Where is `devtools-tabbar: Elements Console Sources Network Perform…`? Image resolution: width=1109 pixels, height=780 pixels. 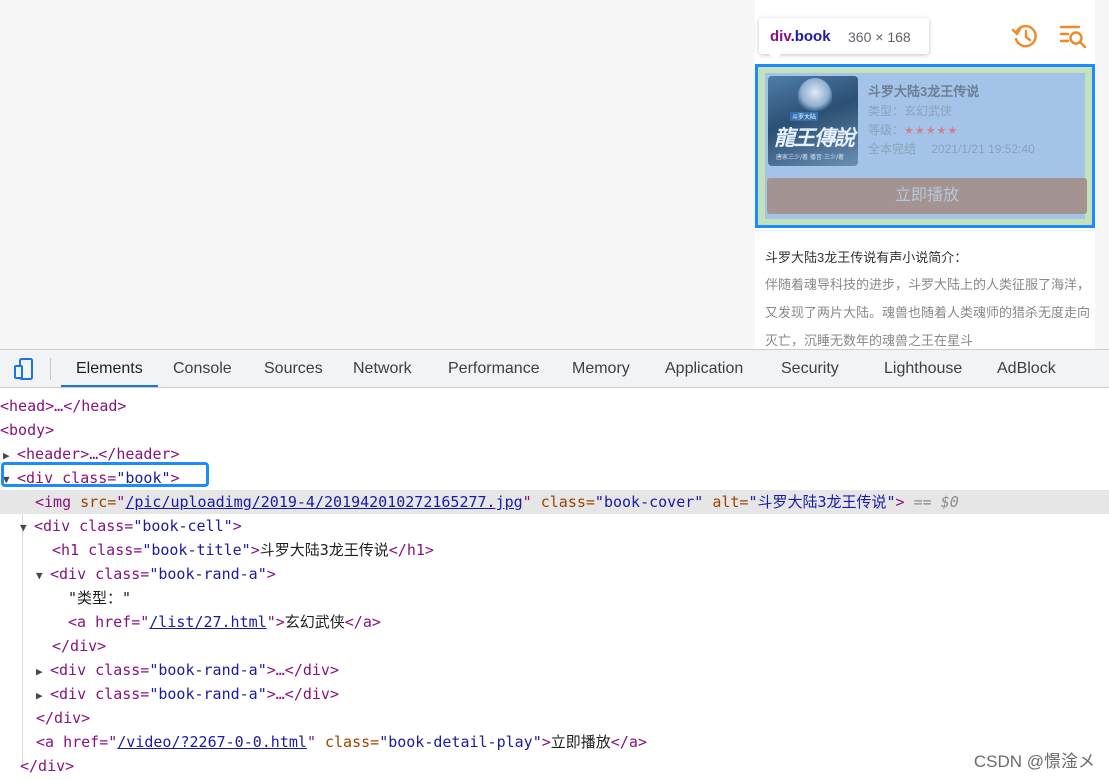
devtools-tabbar: Elements Console Sources Network Perform… is located at coordinates (554, 369).